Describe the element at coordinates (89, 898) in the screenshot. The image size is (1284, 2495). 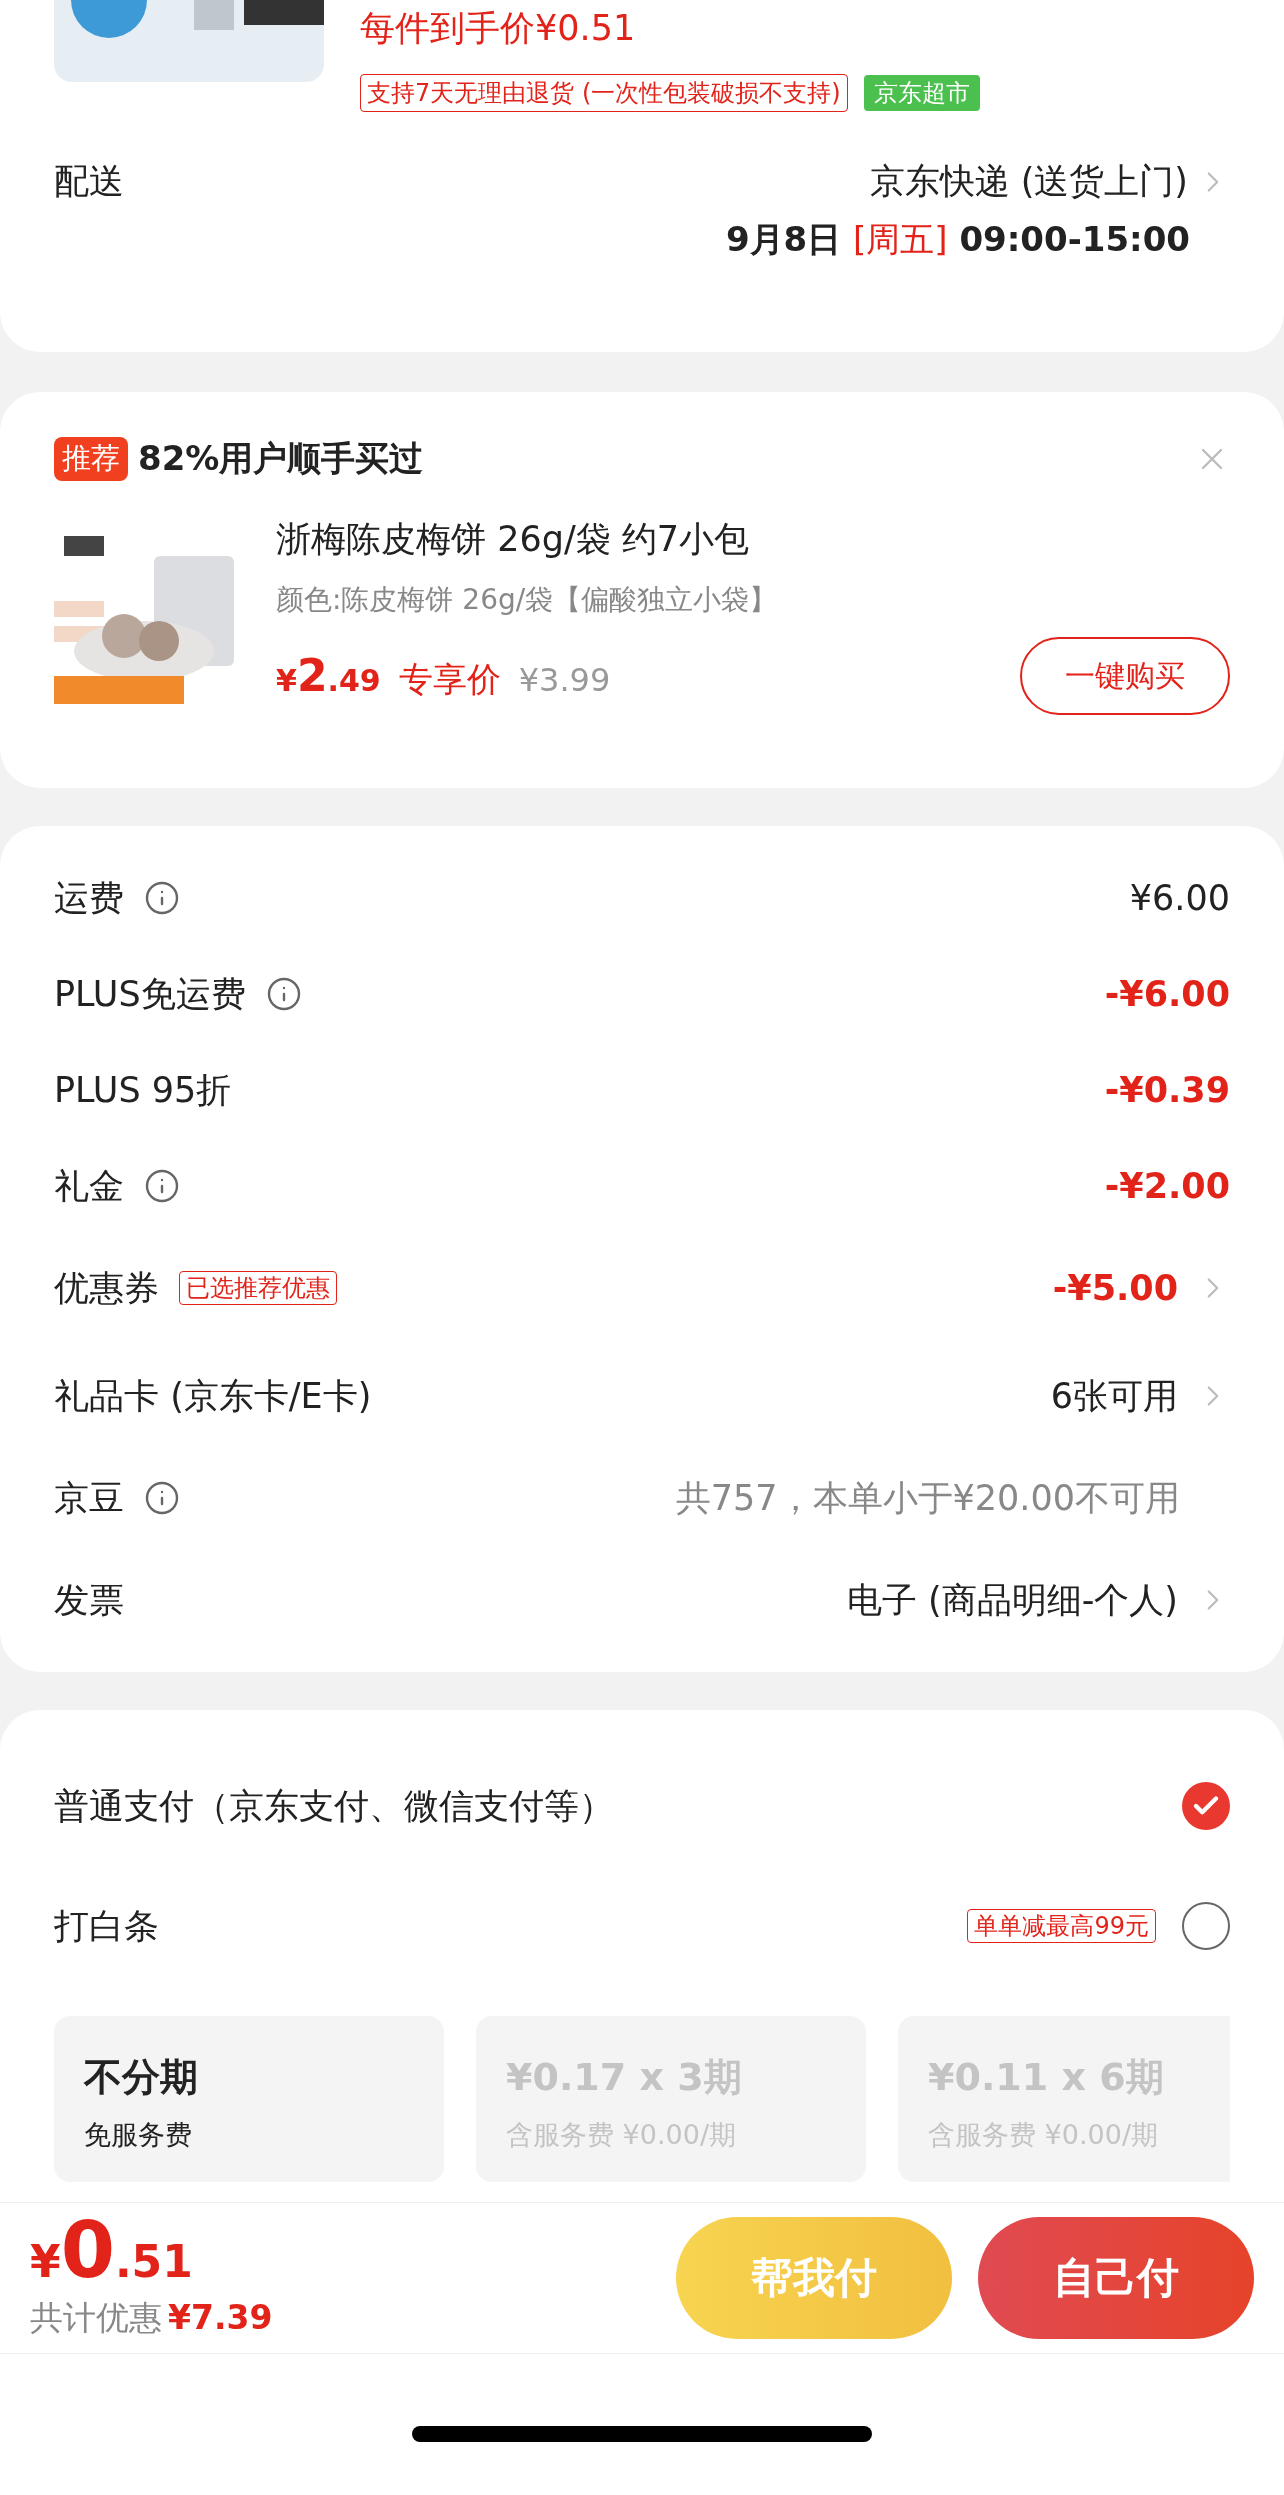
I see `fee-label: 运费` at that location.